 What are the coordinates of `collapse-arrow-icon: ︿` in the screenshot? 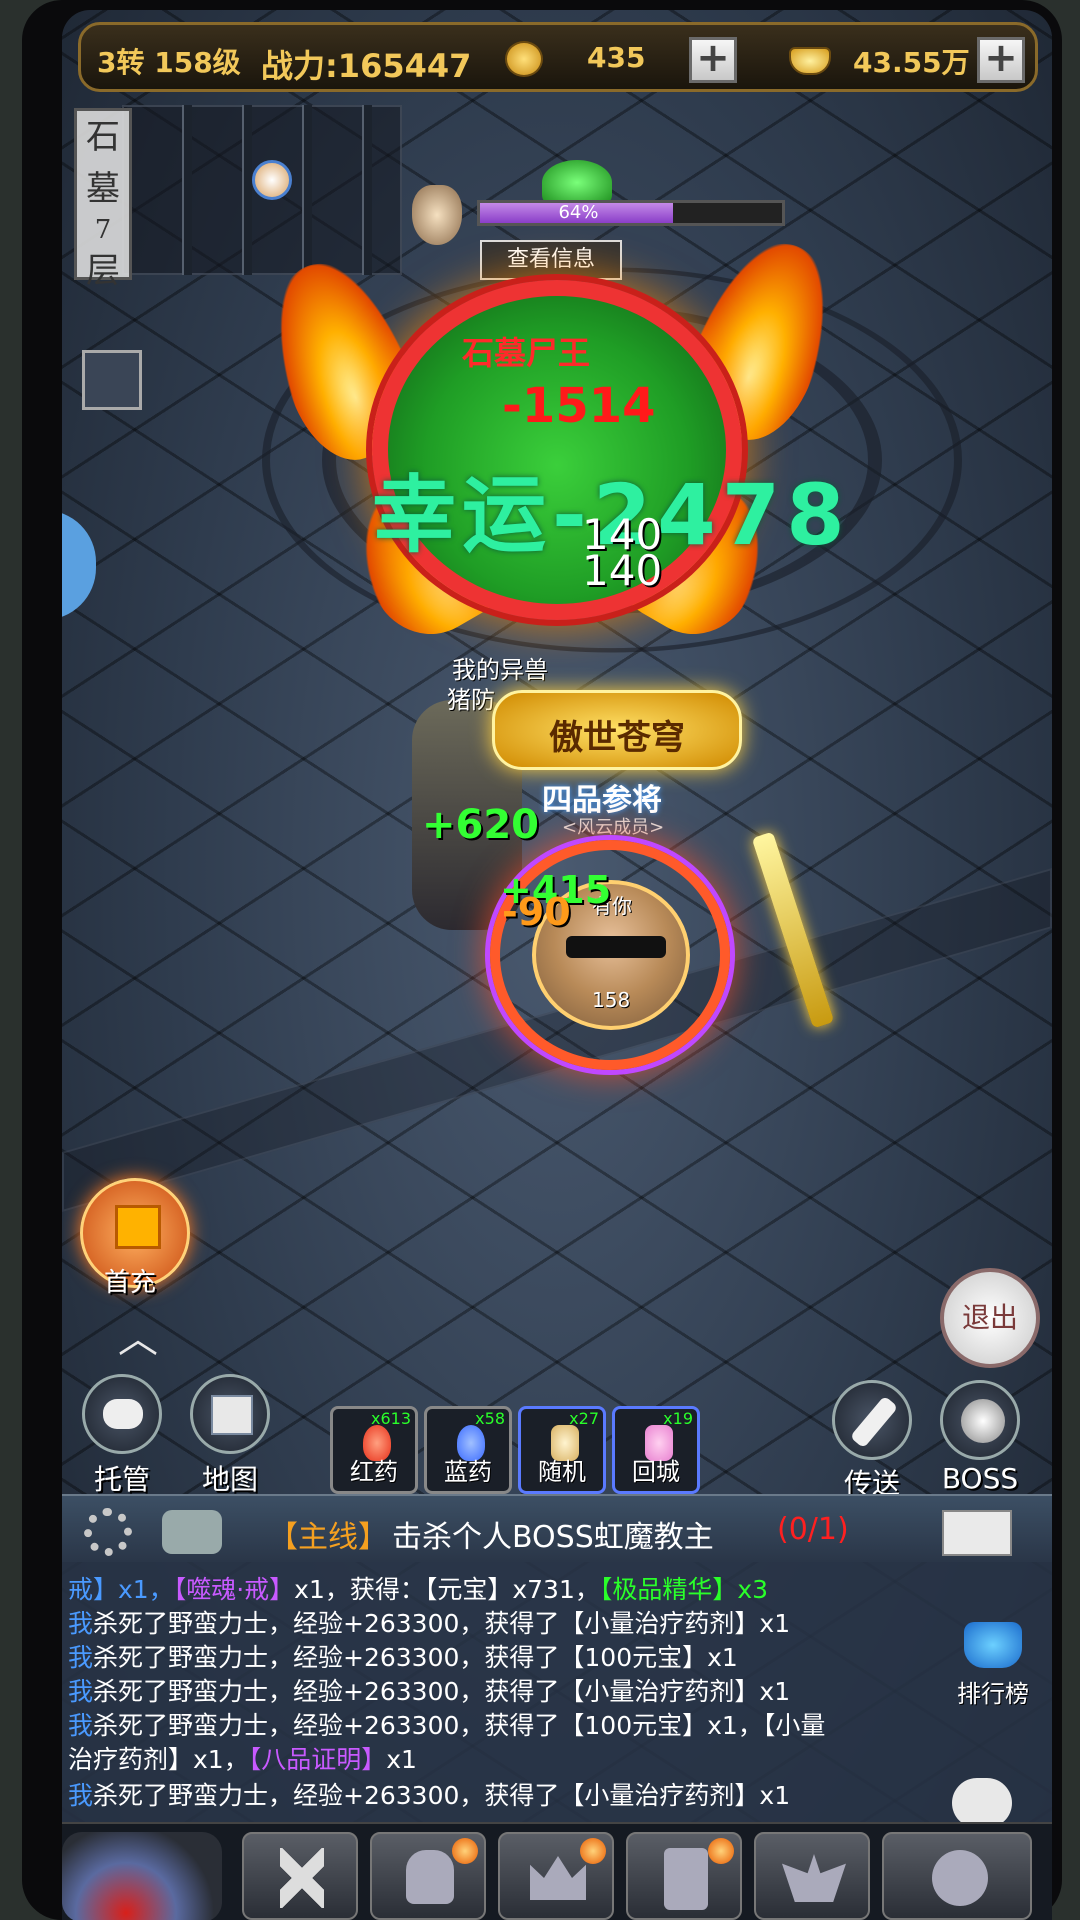 It's located at (138, 1335).